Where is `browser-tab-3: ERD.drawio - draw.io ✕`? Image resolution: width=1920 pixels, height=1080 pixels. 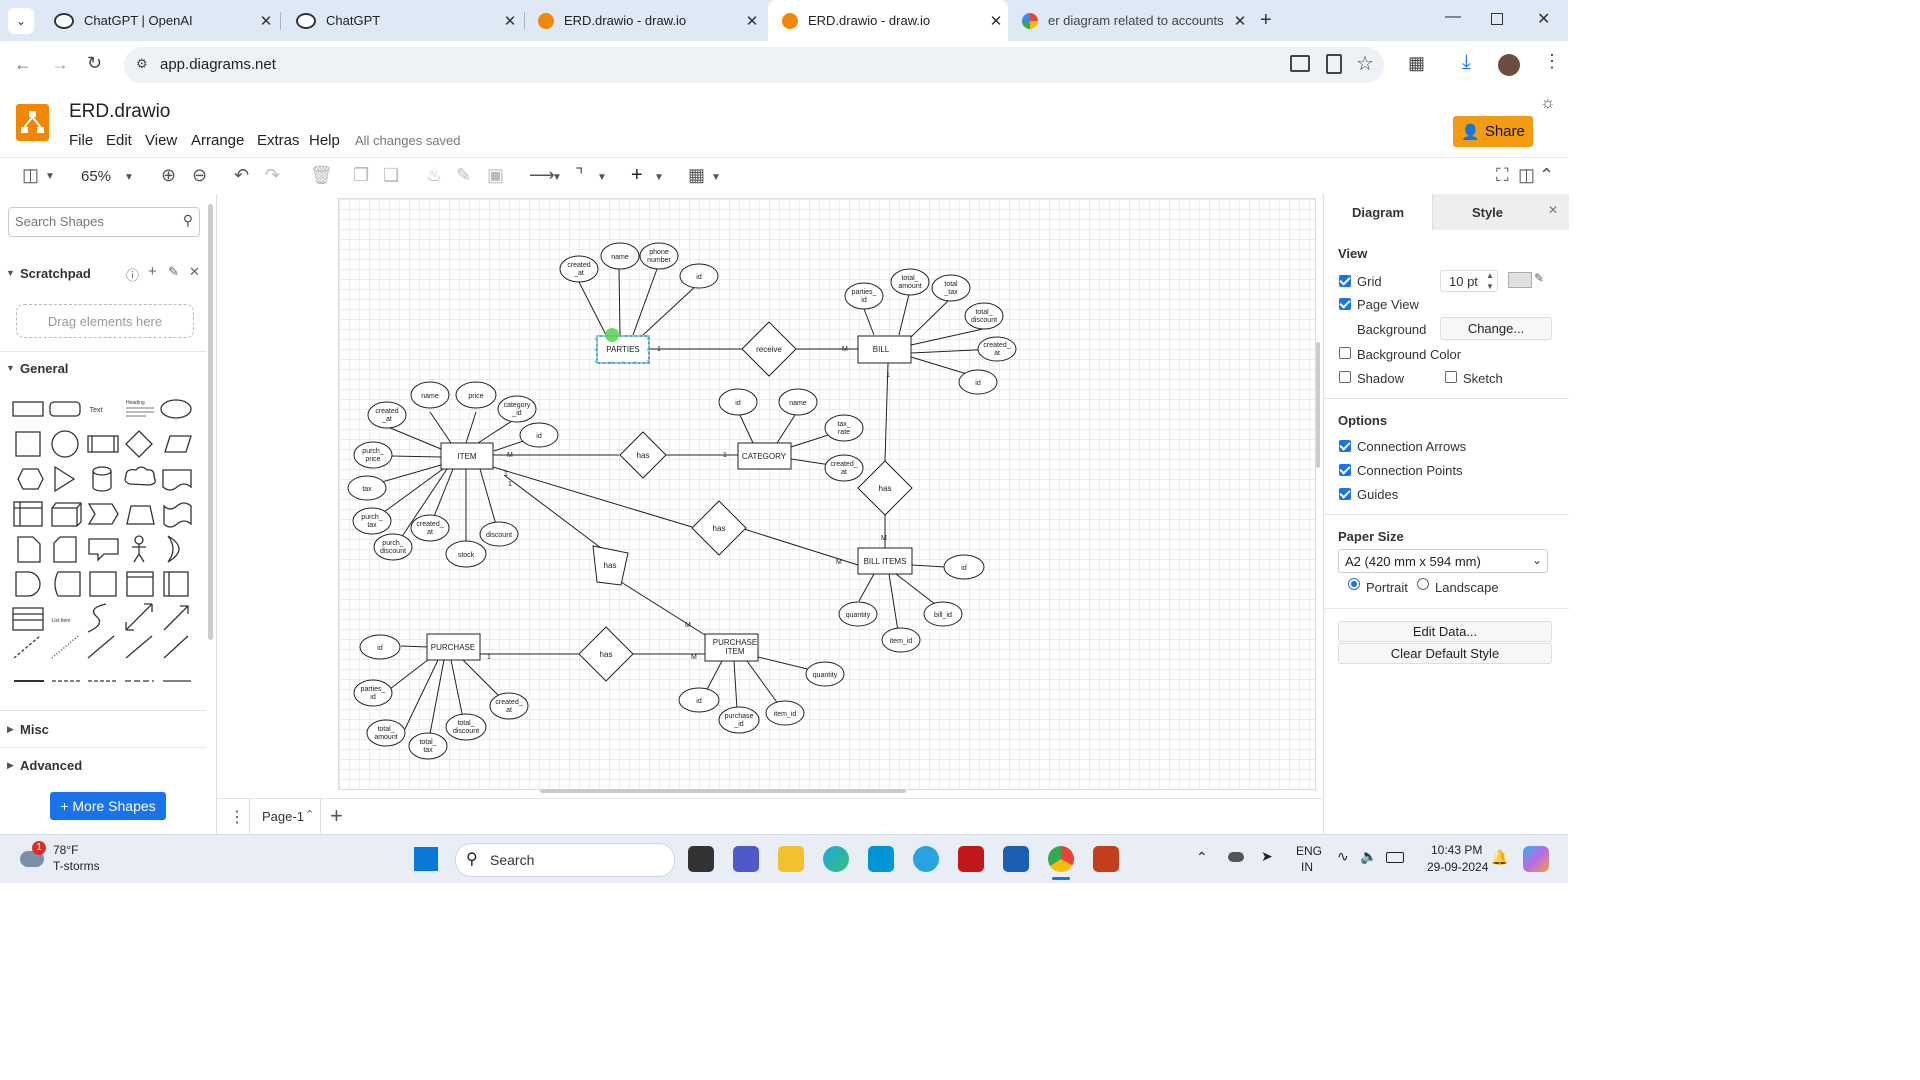
browser-tab-3: ERD.drawio - draw.io ✕ is located at coordinates (644, 20).